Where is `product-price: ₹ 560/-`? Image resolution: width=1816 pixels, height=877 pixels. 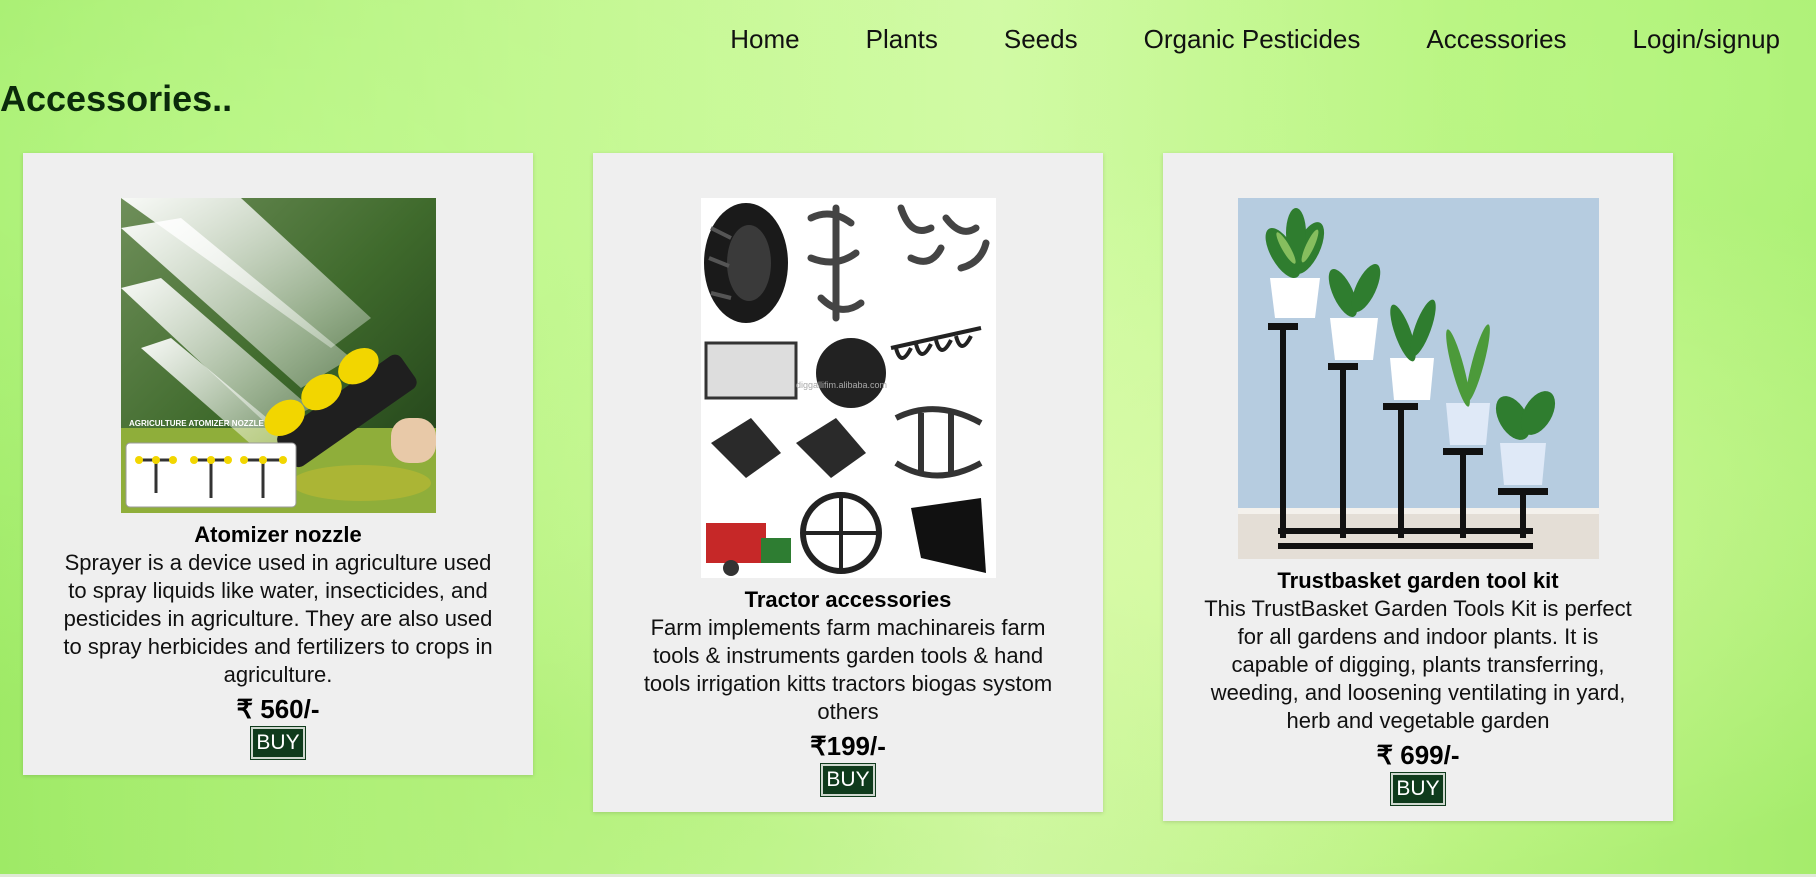
product-price: ₹ 560/- is located at coordinates (278, 709).